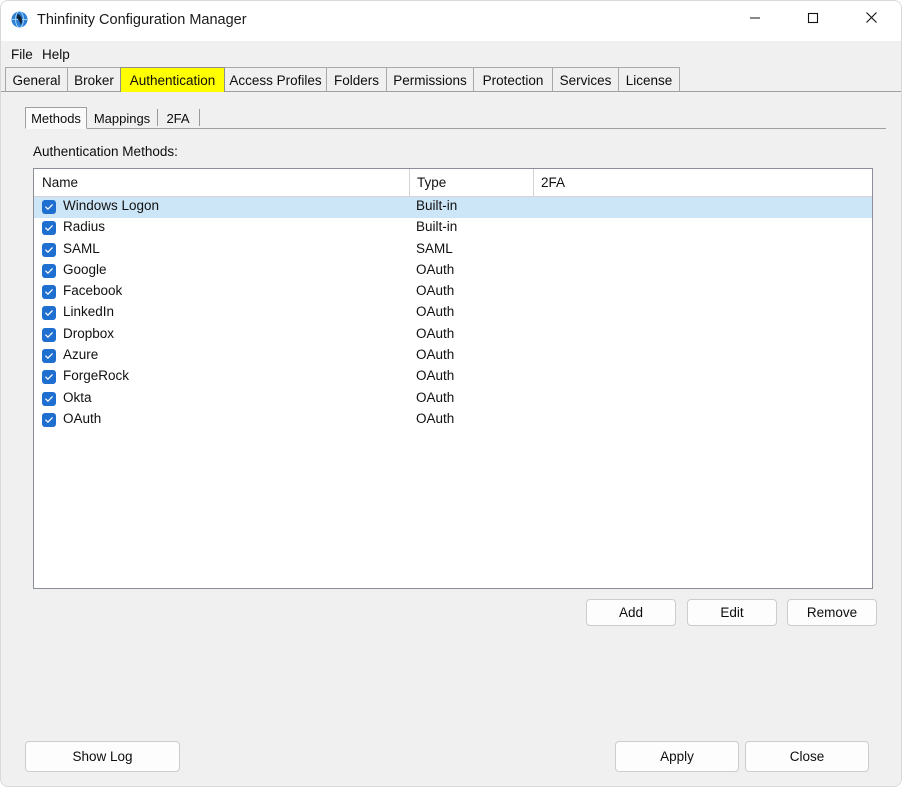 This screenshot has width=902, height=787. Describe the element at coordinates (94, 79) in the screenshot. I see `tab-broker: Broker` at that location.